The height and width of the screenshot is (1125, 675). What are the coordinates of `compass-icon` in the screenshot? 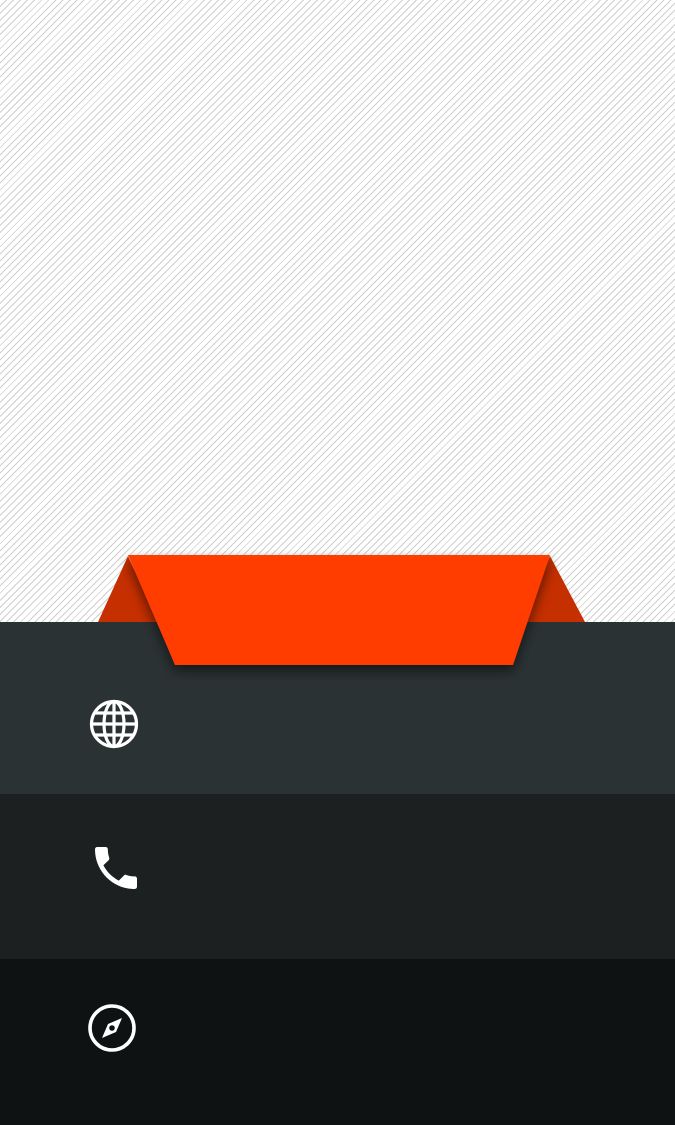 It's located at (112, 1028).